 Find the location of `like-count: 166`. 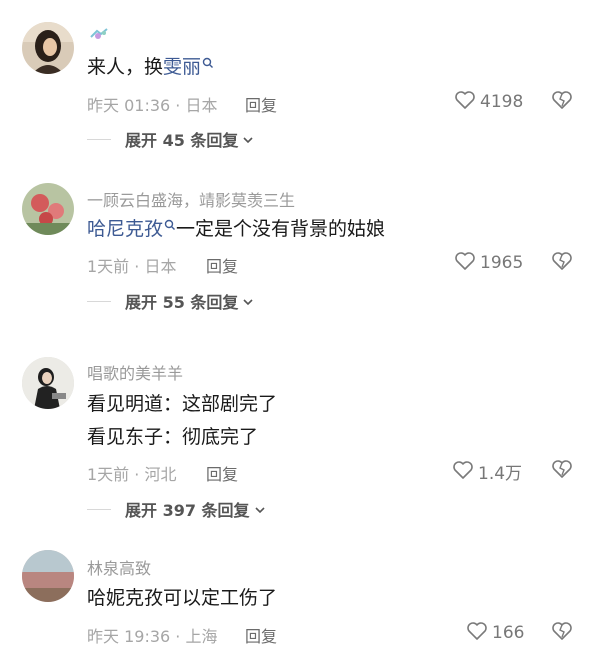

like-count: 166 is located at coordinates (508, 633).